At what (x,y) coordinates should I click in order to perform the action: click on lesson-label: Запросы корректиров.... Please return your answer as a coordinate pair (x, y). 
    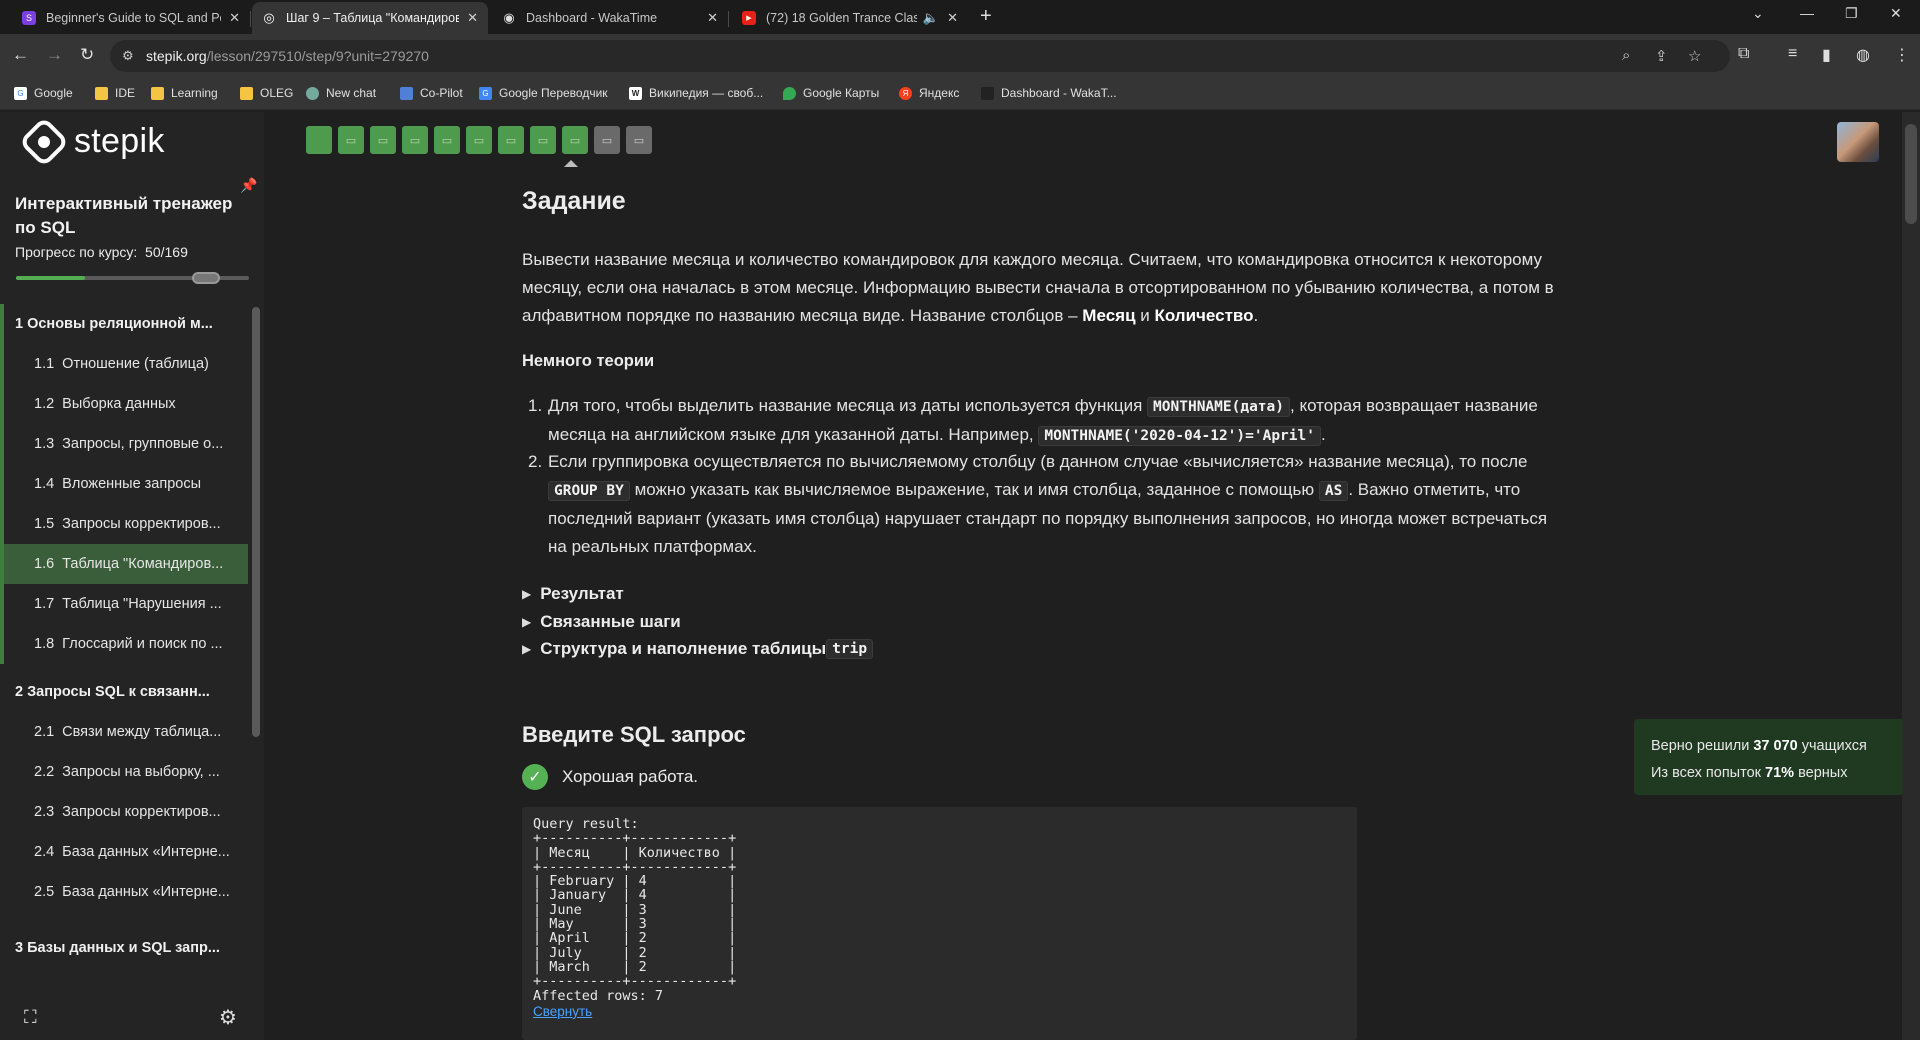
    Looking at the image, I should click on (141, 524).